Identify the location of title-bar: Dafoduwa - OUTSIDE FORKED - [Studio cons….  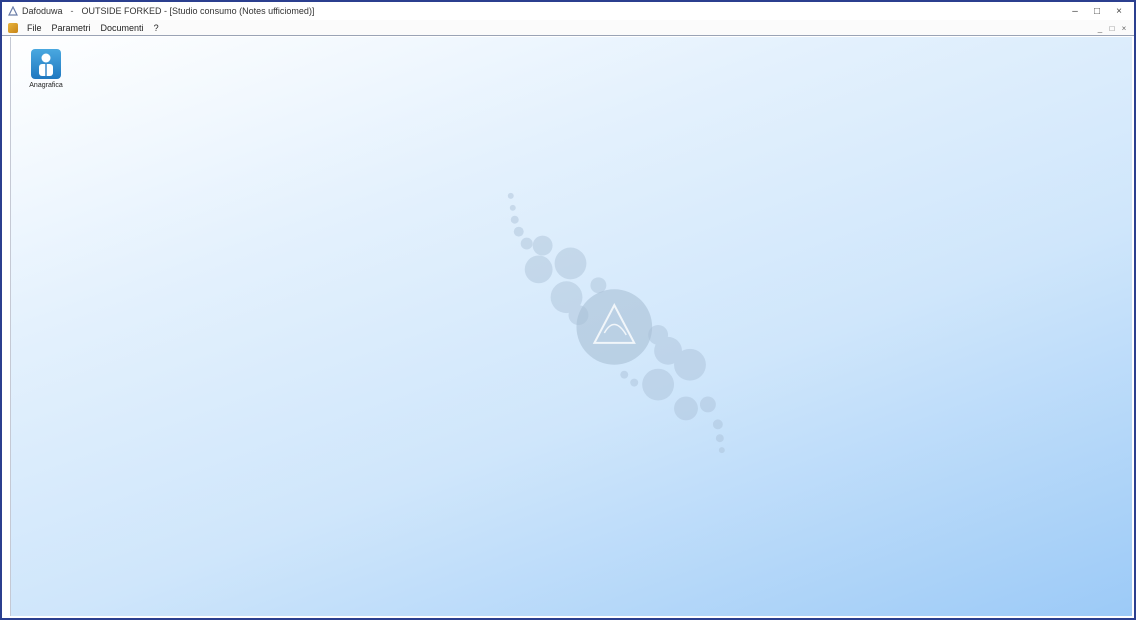
(568, 11).